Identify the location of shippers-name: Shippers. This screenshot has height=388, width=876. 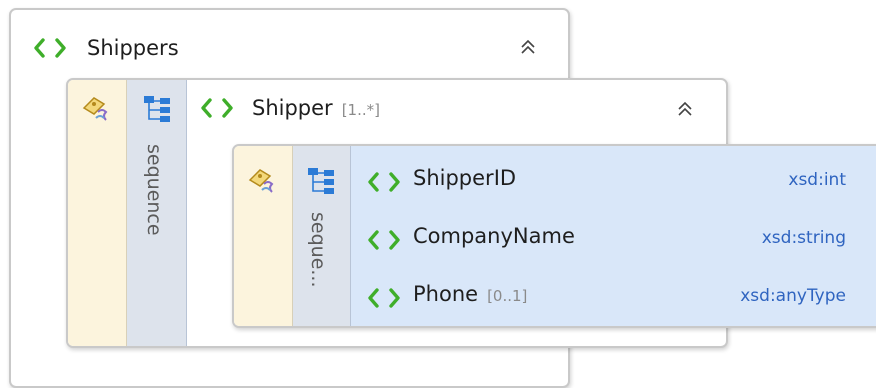
(133, 48).